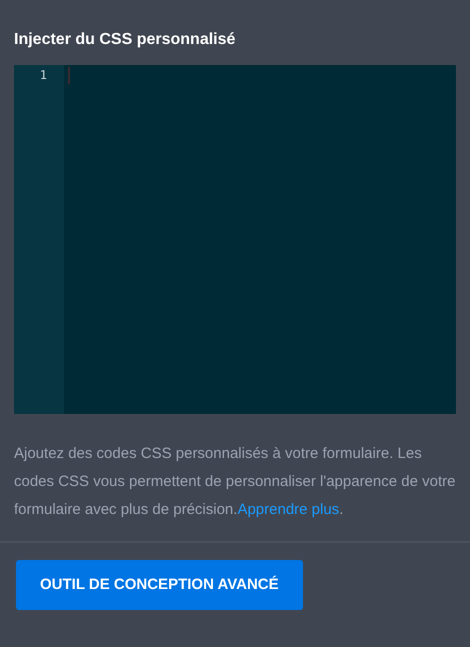 The height and width of the screenshot is (647, 470). I want to click on advanced-designer-button: OUTIL DE CONCEPTION AVANCÉ, so click(159, 585).